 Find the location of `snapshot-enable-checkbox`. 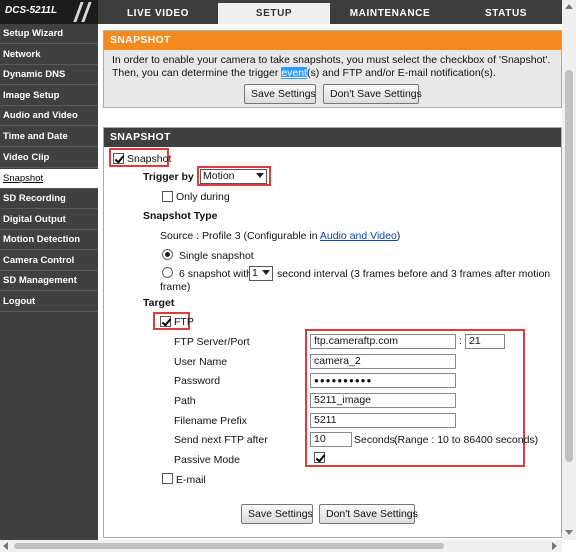

snapshot-enable-checkbox is located at coordinates (118, 158).